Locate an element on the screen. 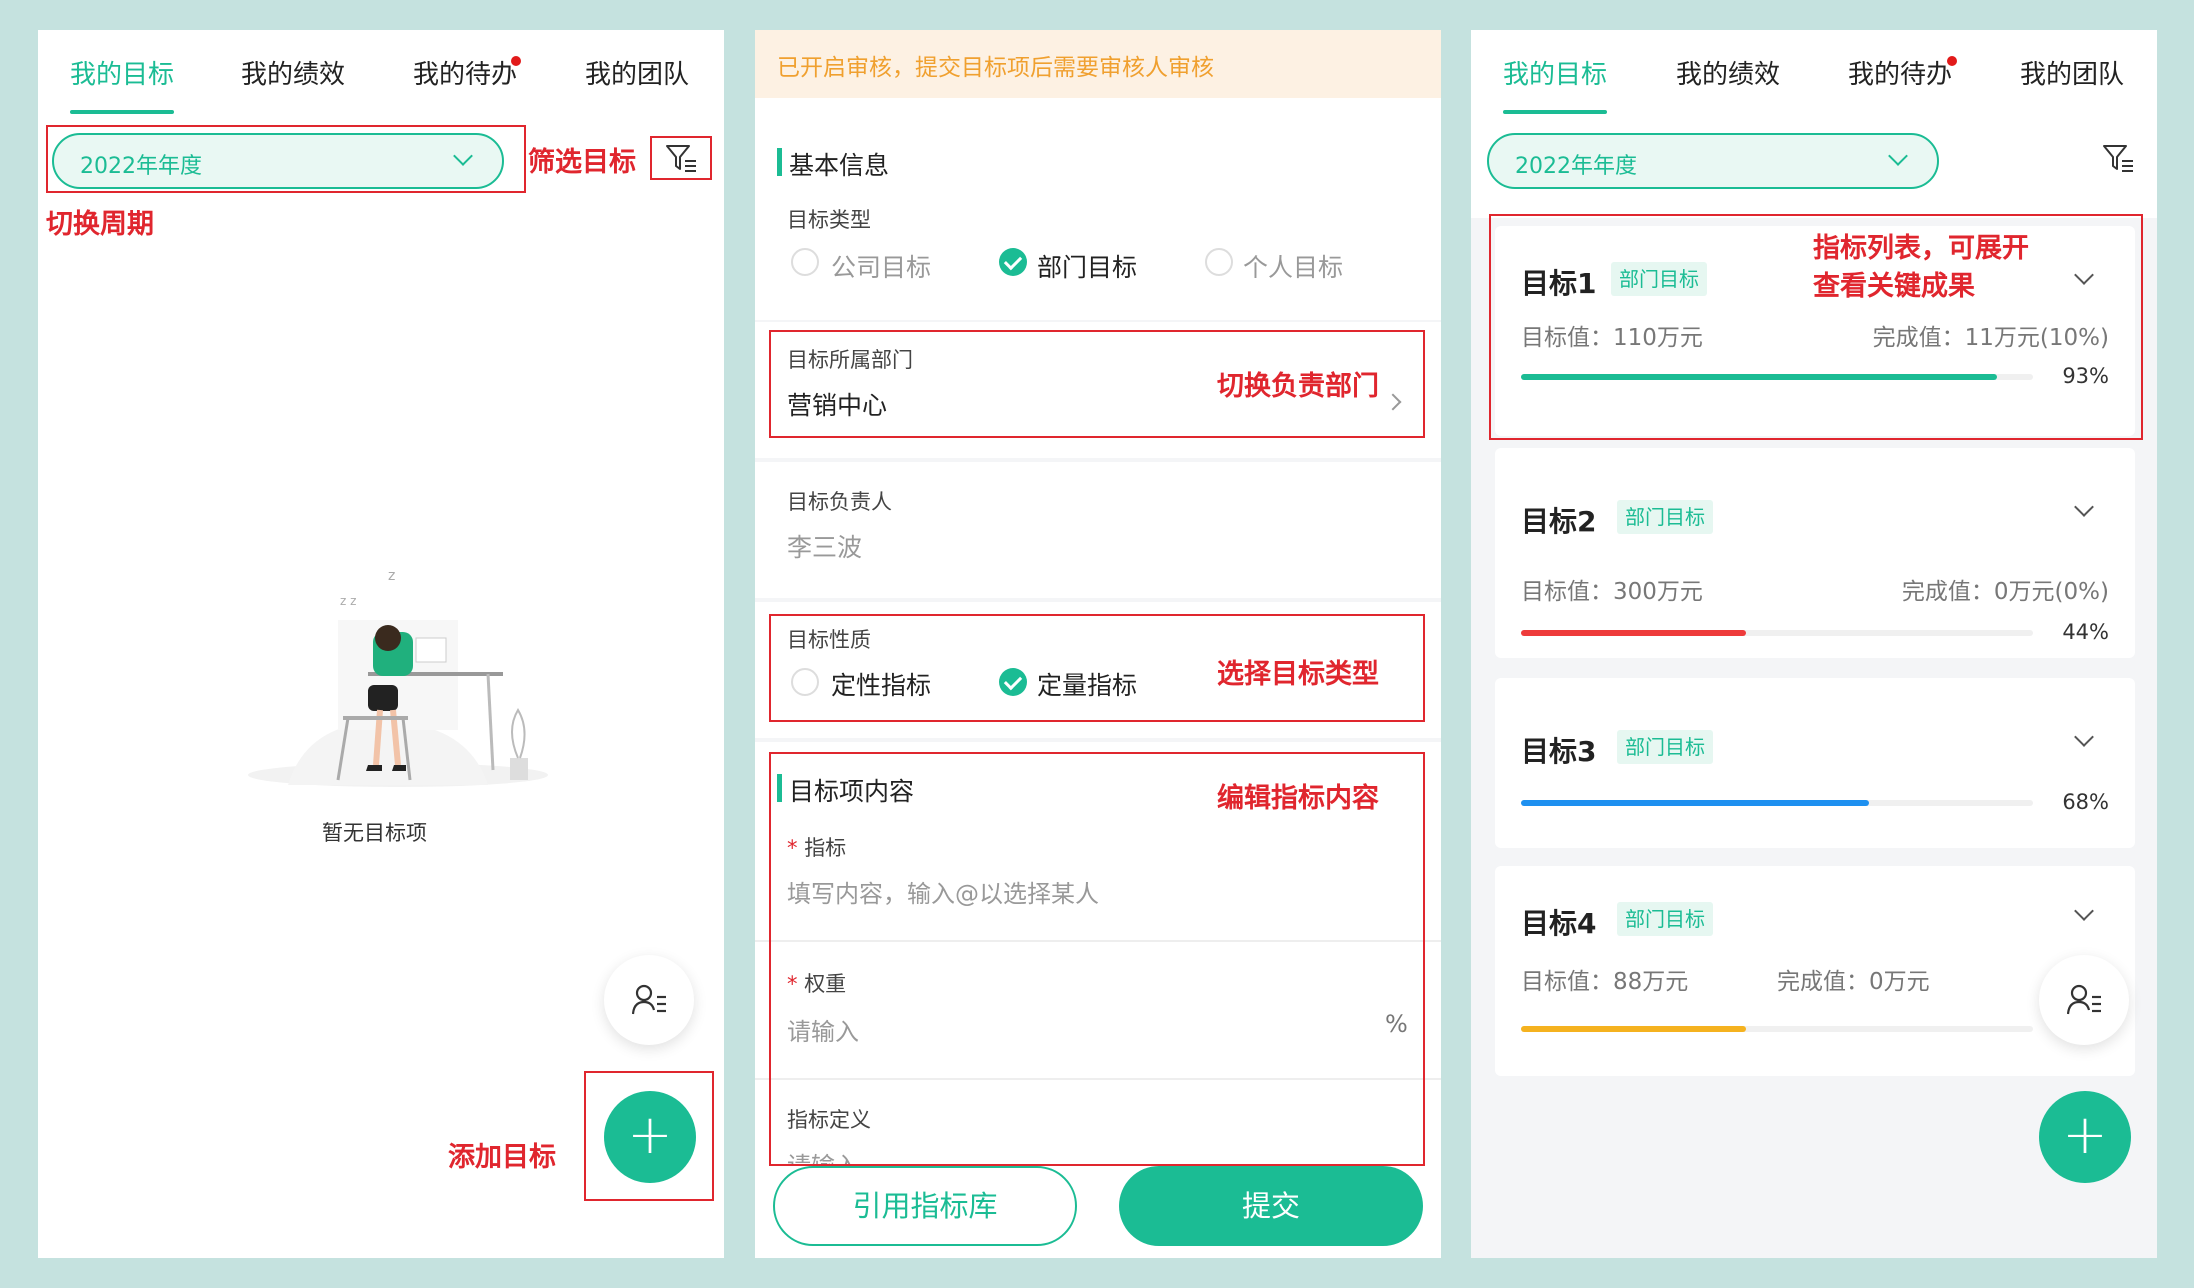 The height and width of the screenshot is (1288, 2194). goal-card: 目标4 部门目标 目标值：88万元 完成值：0万元 is located at coordinates (1815, 971).